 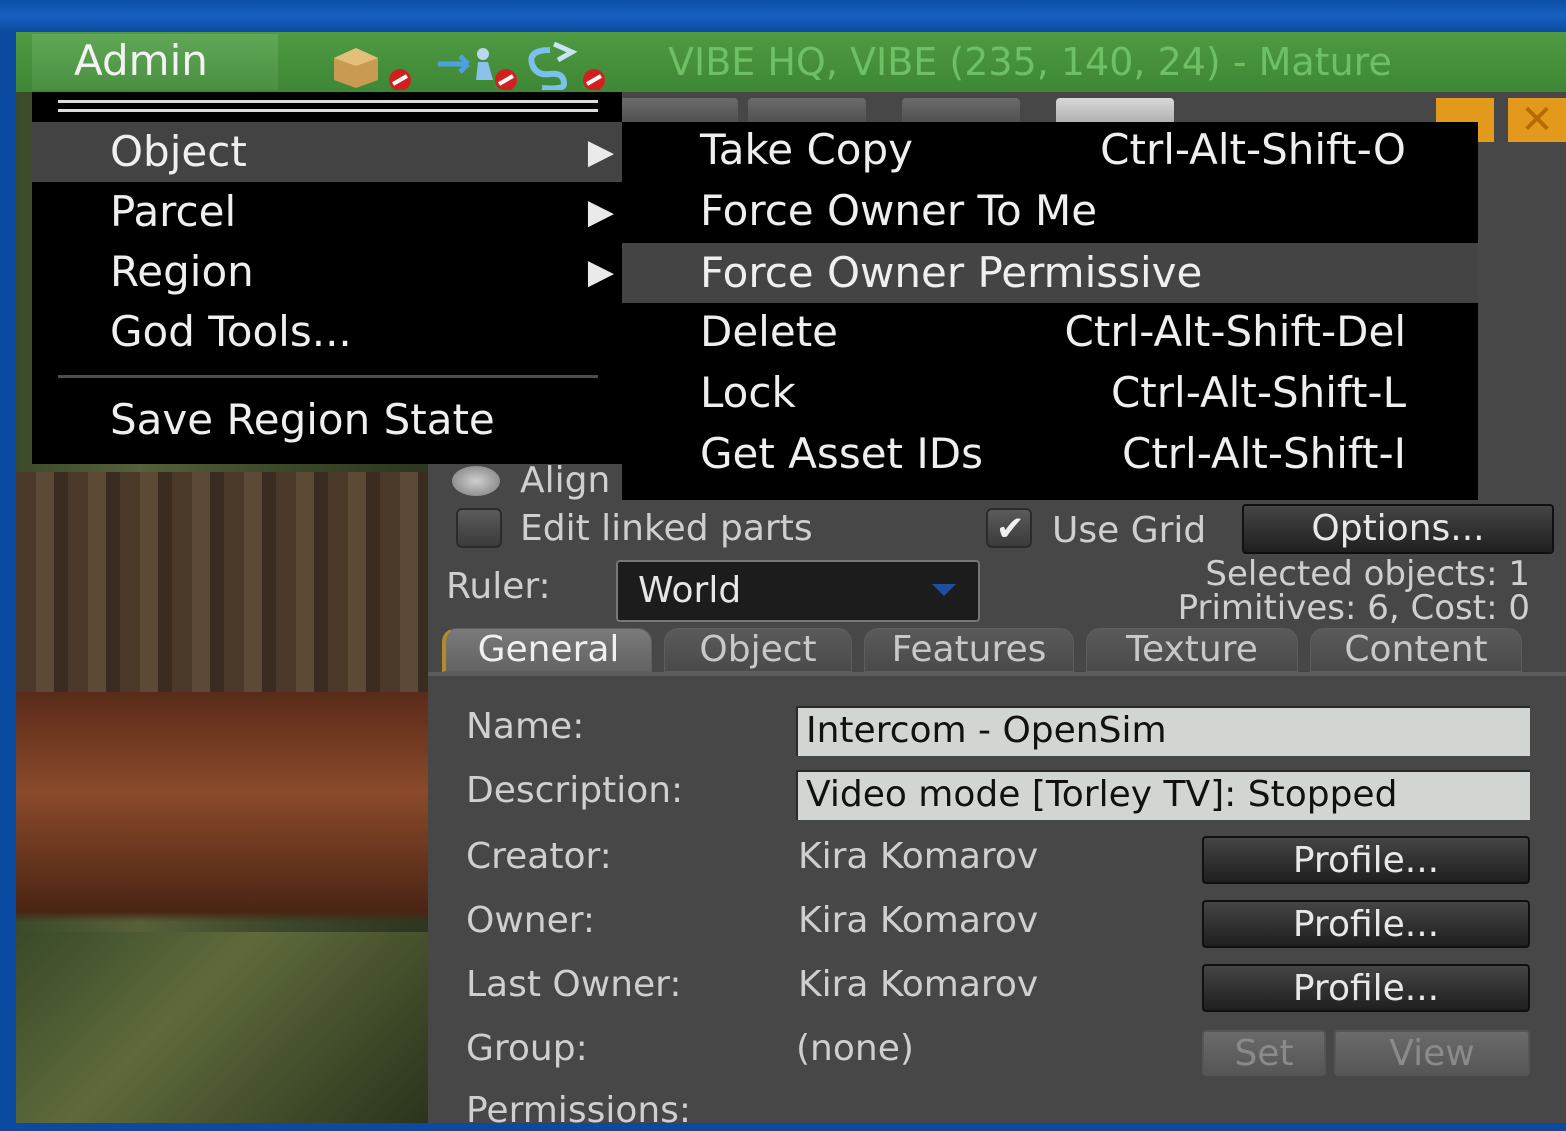 I want to click on tab-features: Features, so click(x=969, y=650).